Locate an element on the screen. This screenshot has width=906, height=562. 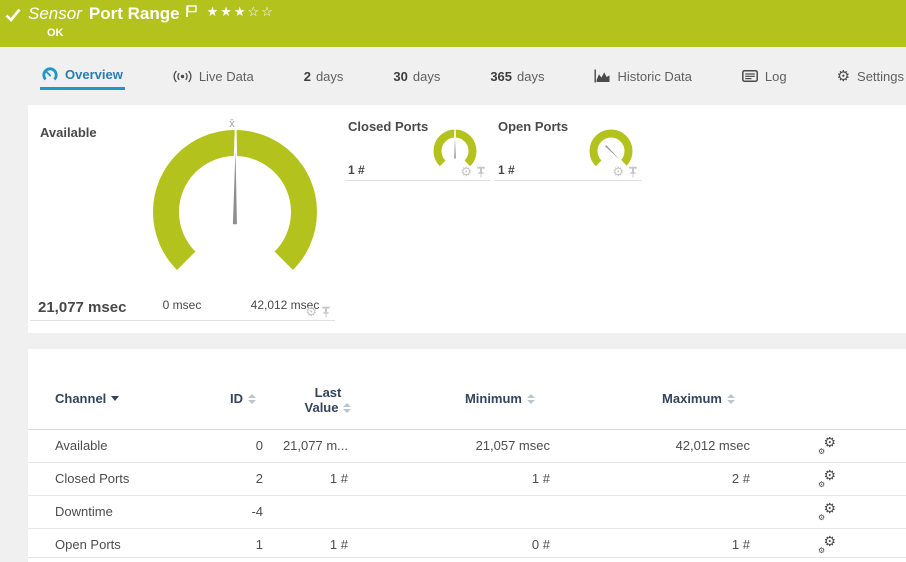
mean-marker: x̄ is located at coordinates (232, 124).